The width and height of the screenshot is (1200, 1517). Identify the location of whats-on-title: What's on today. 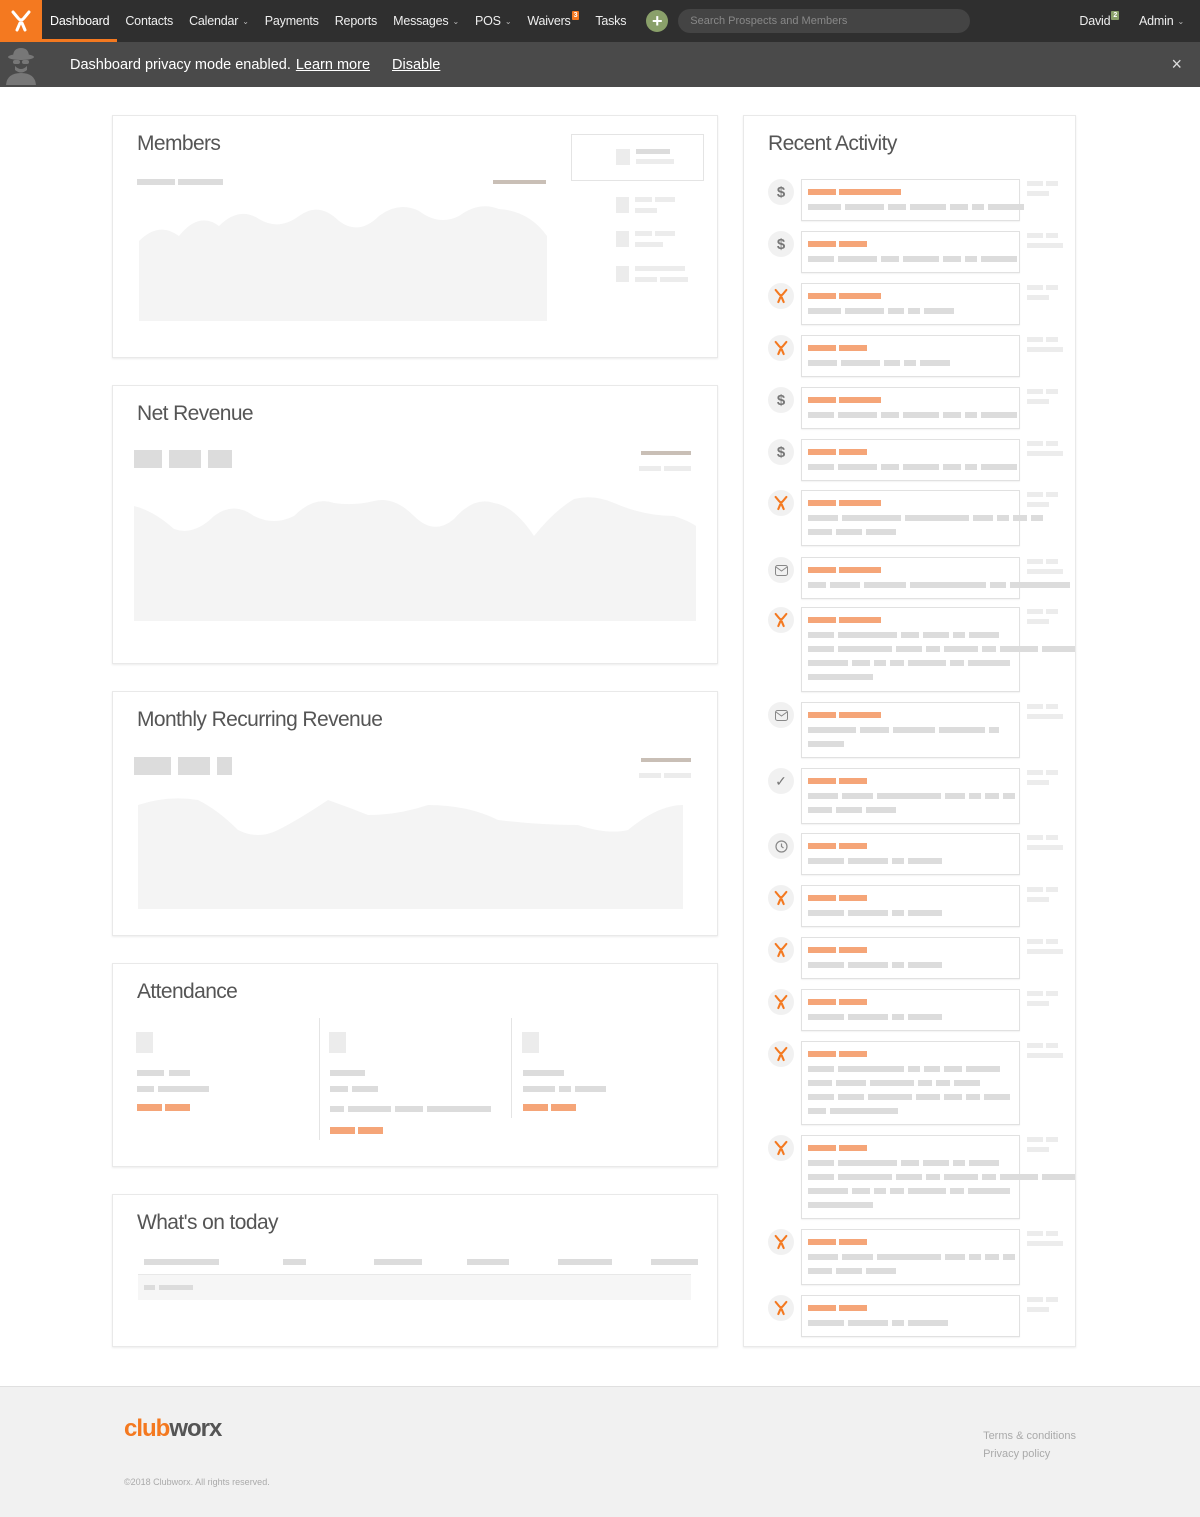
(208, 1222).